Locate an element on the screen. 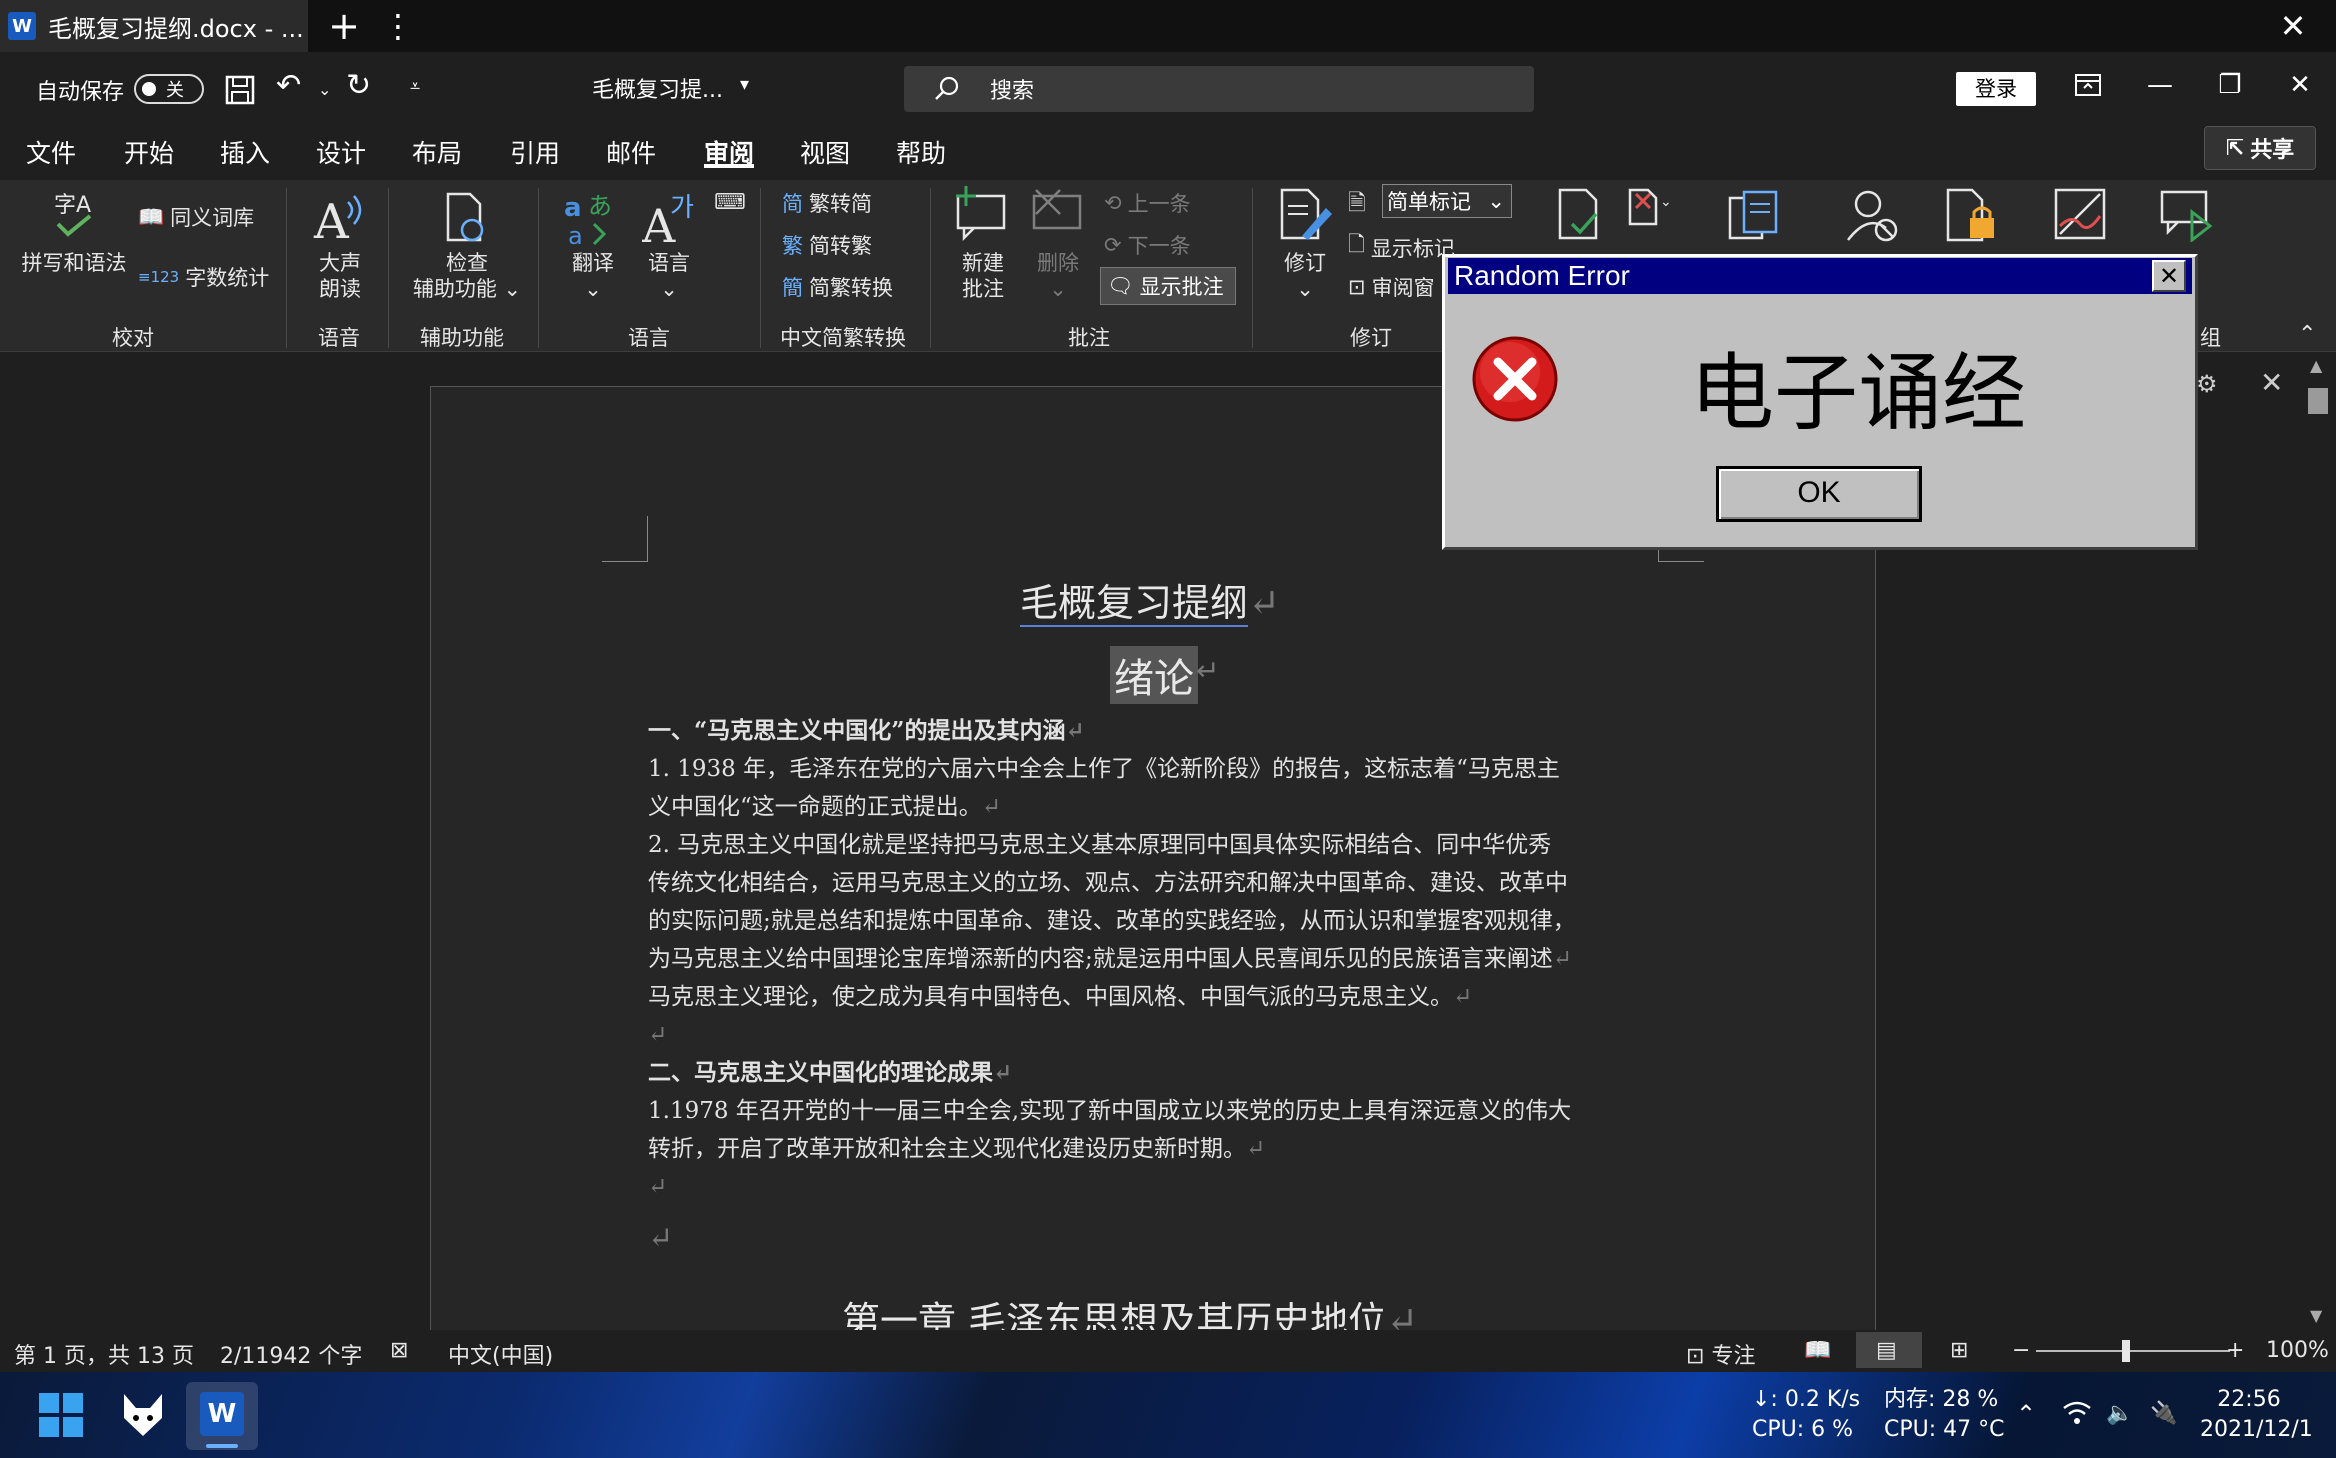 The height and width of the screenshot is (1458, 2336). undo-icon: ↶ is located at coordinates (288, 85).